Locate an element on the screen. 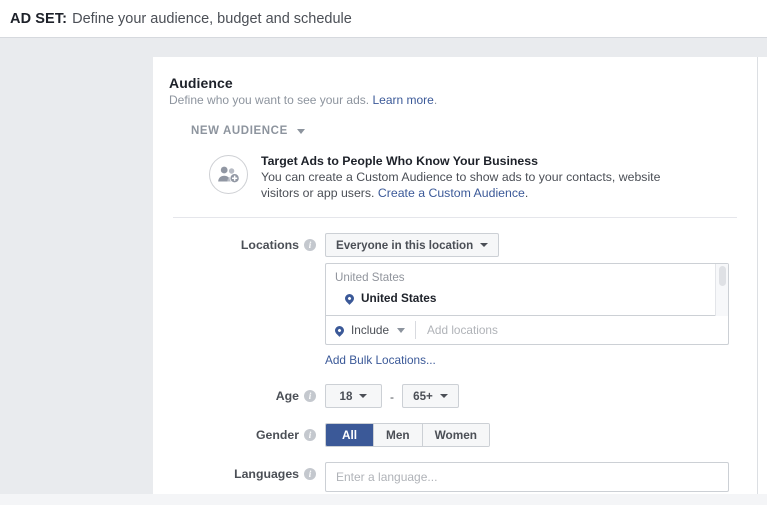 The image size is (767, 505). page-title: Audience is located at coordinates (201, 83).